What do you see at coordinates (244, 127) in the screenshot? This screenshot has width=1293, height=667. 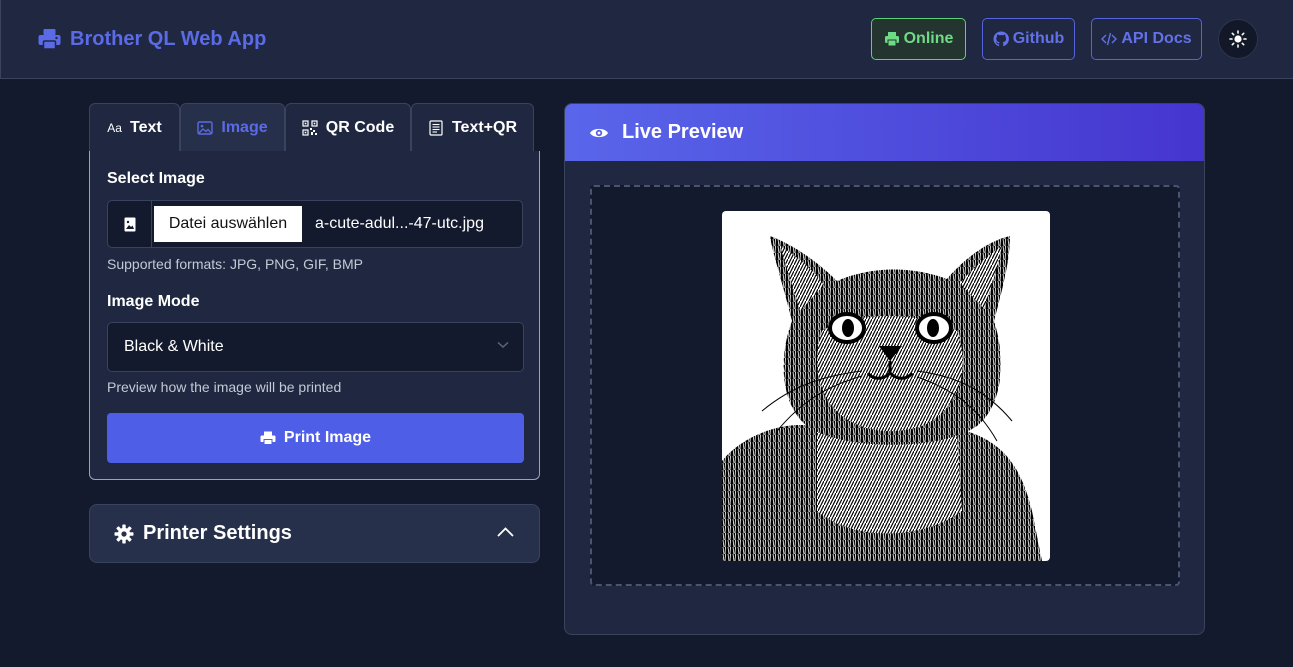 I see `tab-label: Image` at bounding box center [244, 127].